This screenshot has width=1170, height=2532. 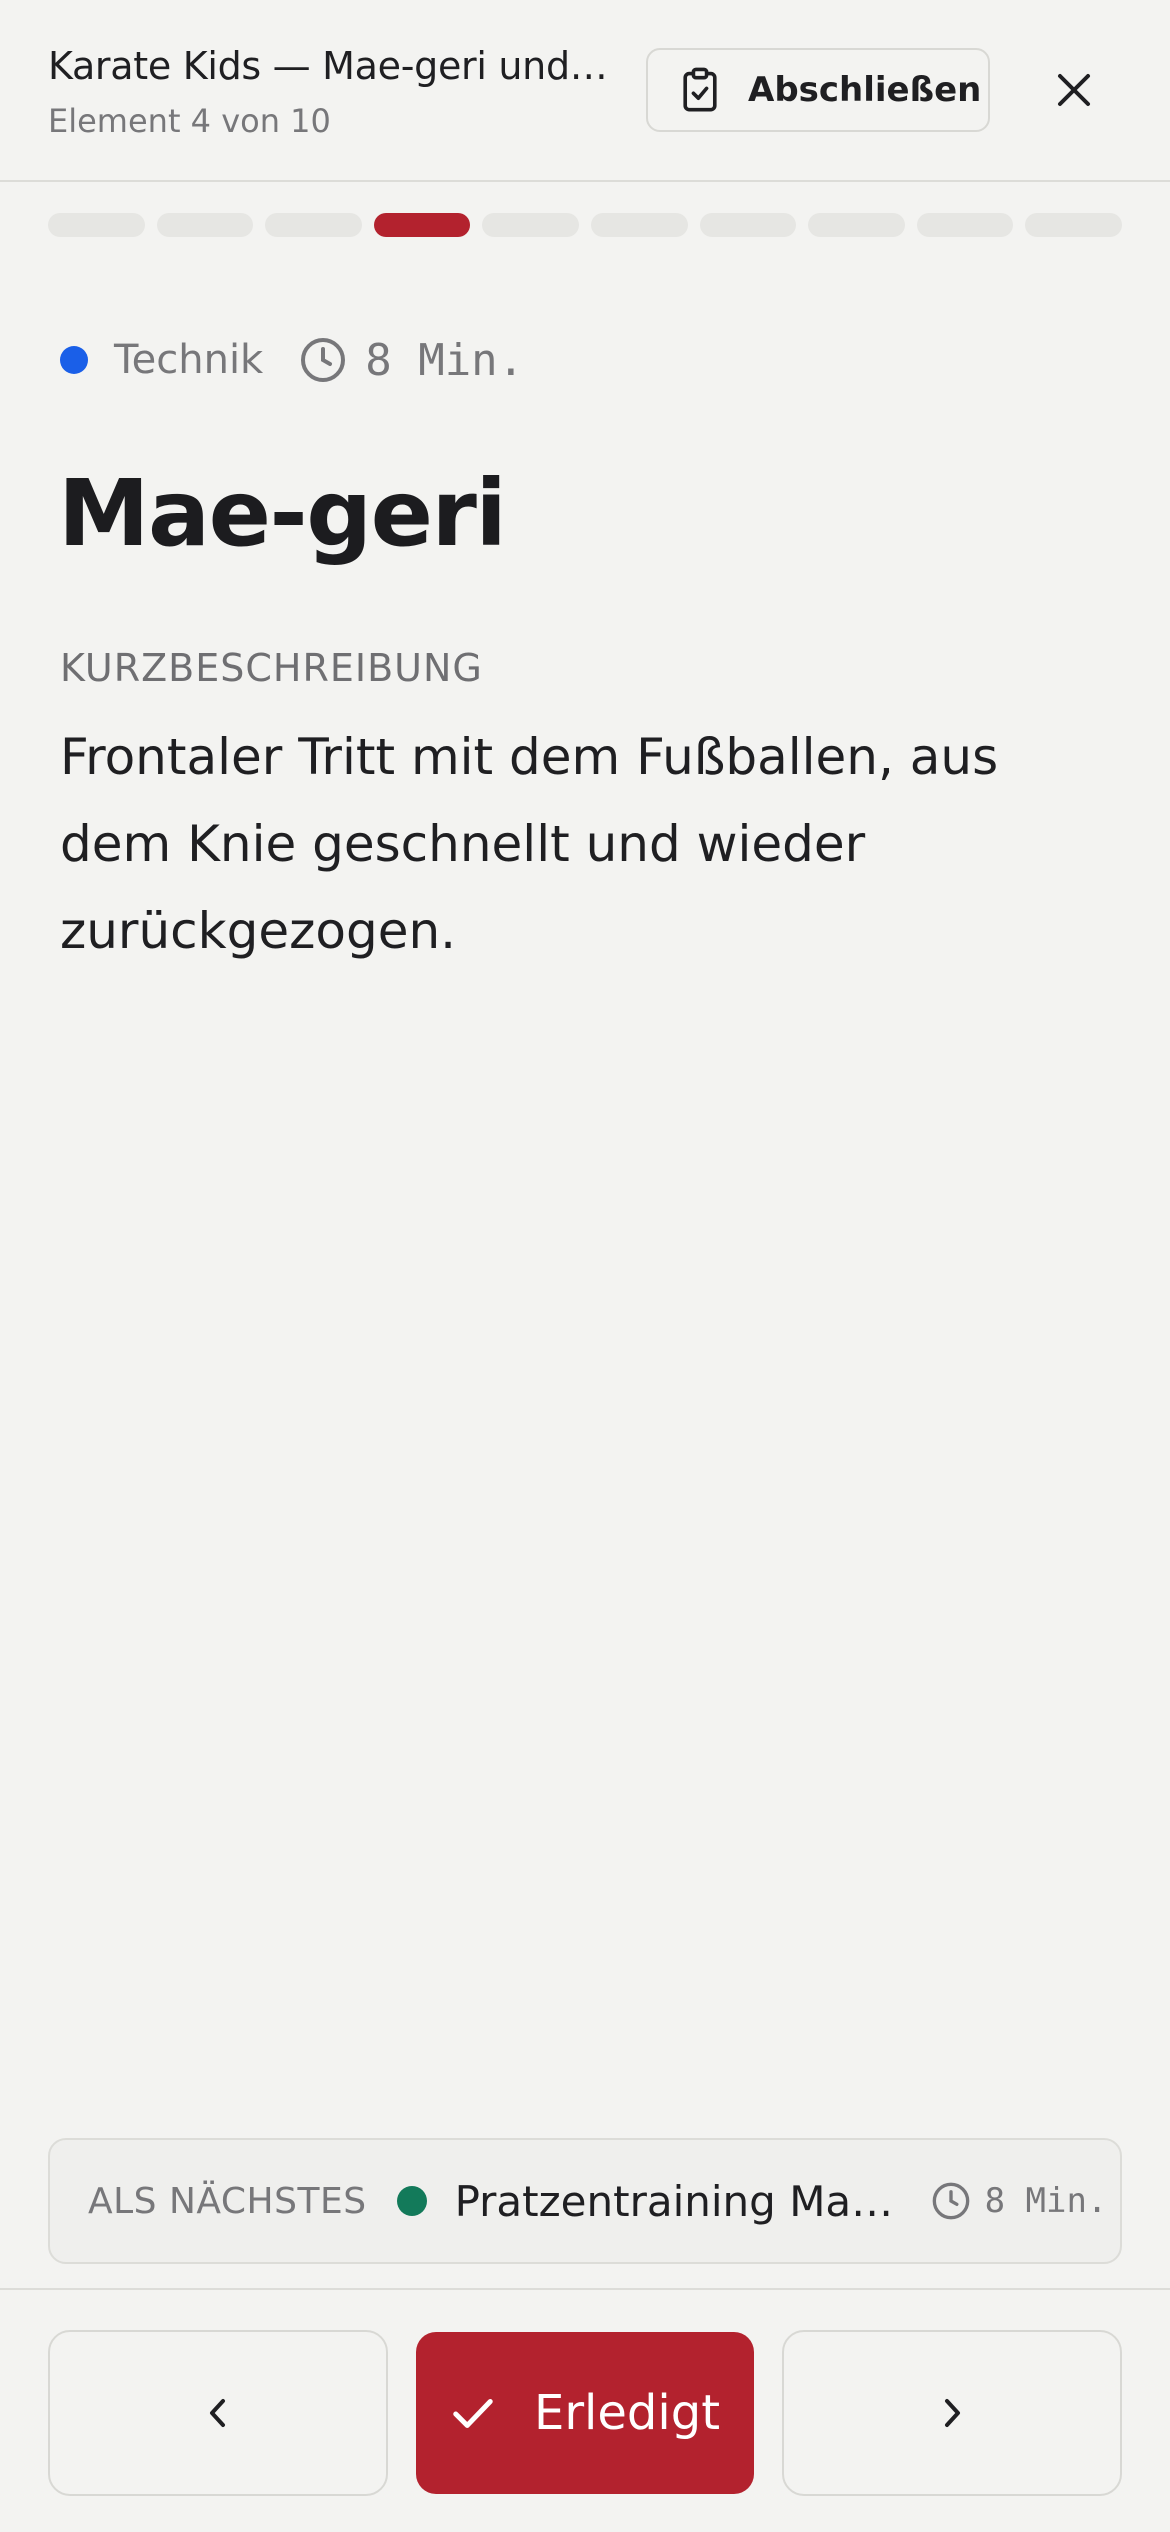 What do you see at coordinates (189, 121) in the screenshot?
I see `element-counter: Element 4 von 10` at bounding box center [189, 121].